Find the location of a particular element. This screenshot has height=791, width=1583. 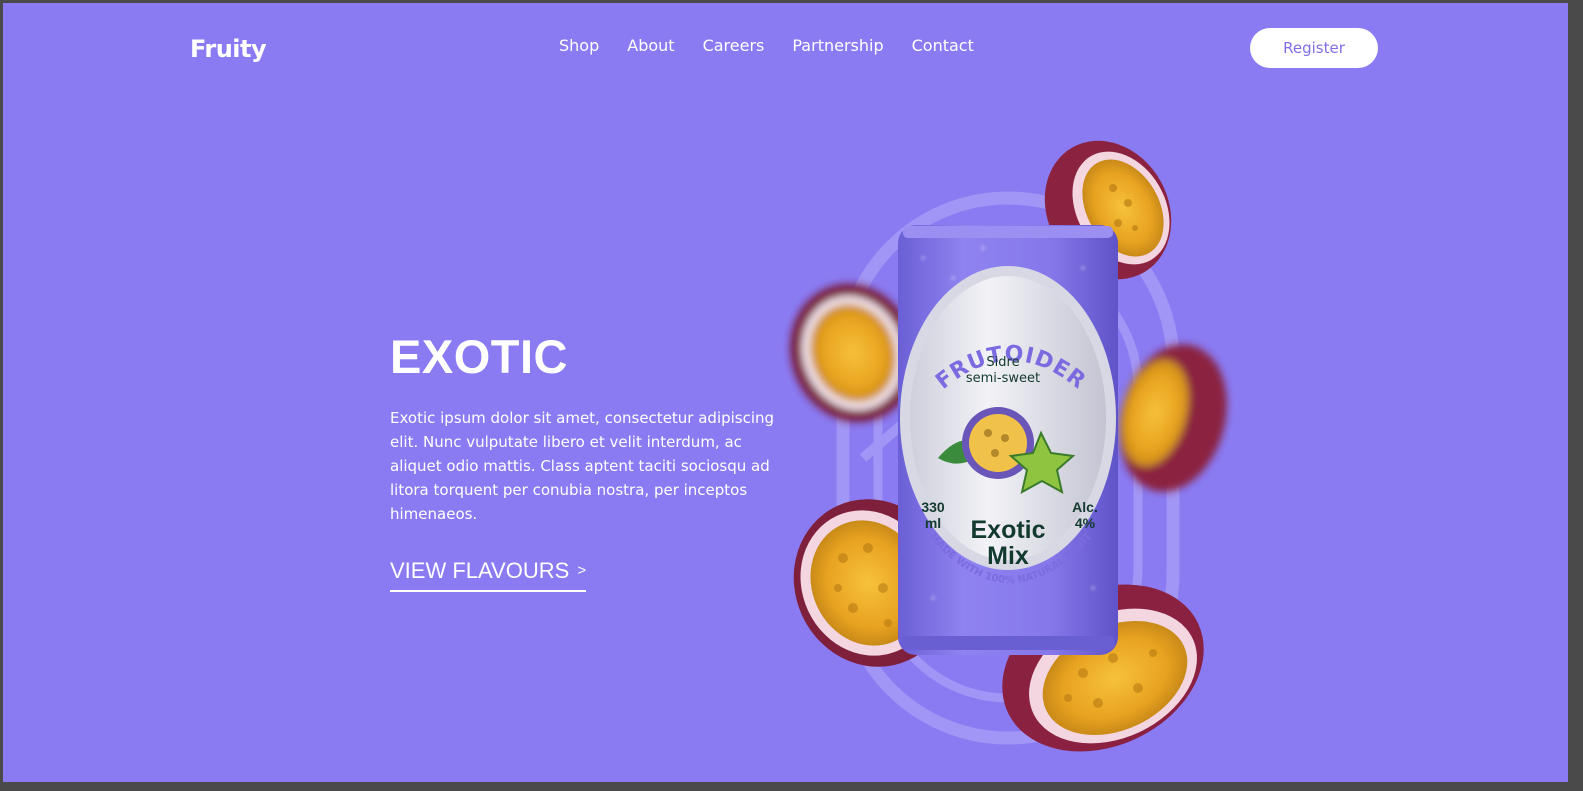

bottom-arc-text: MADE WITH 100% NATURAL FRUIT is located at coordinates (1010, 558).